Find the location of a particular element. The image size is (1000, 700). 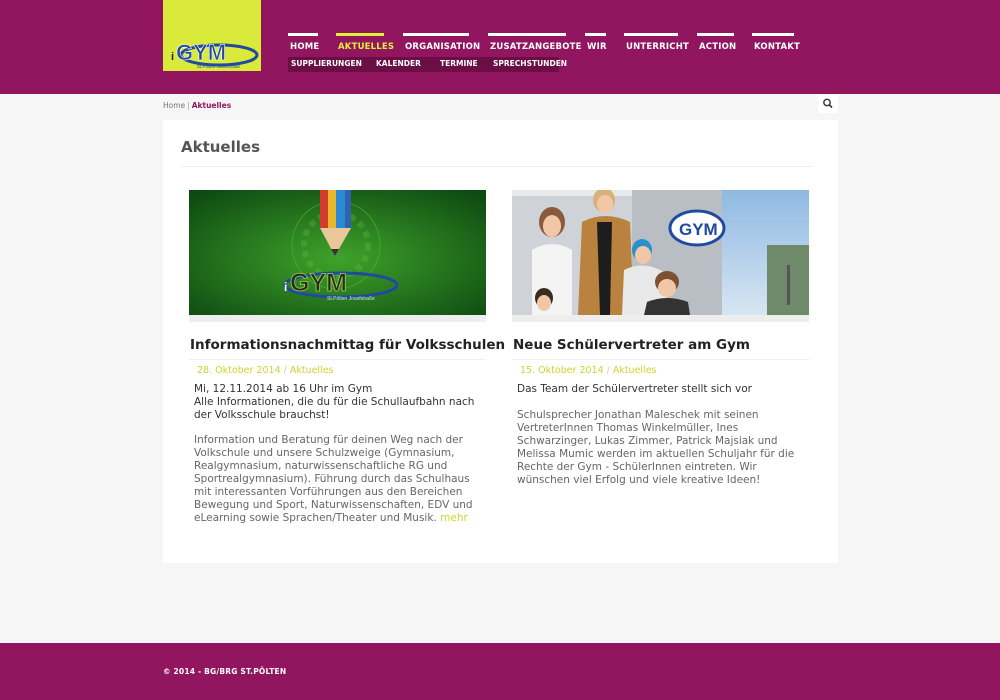

search-icon is located at coordinates (828, 103).